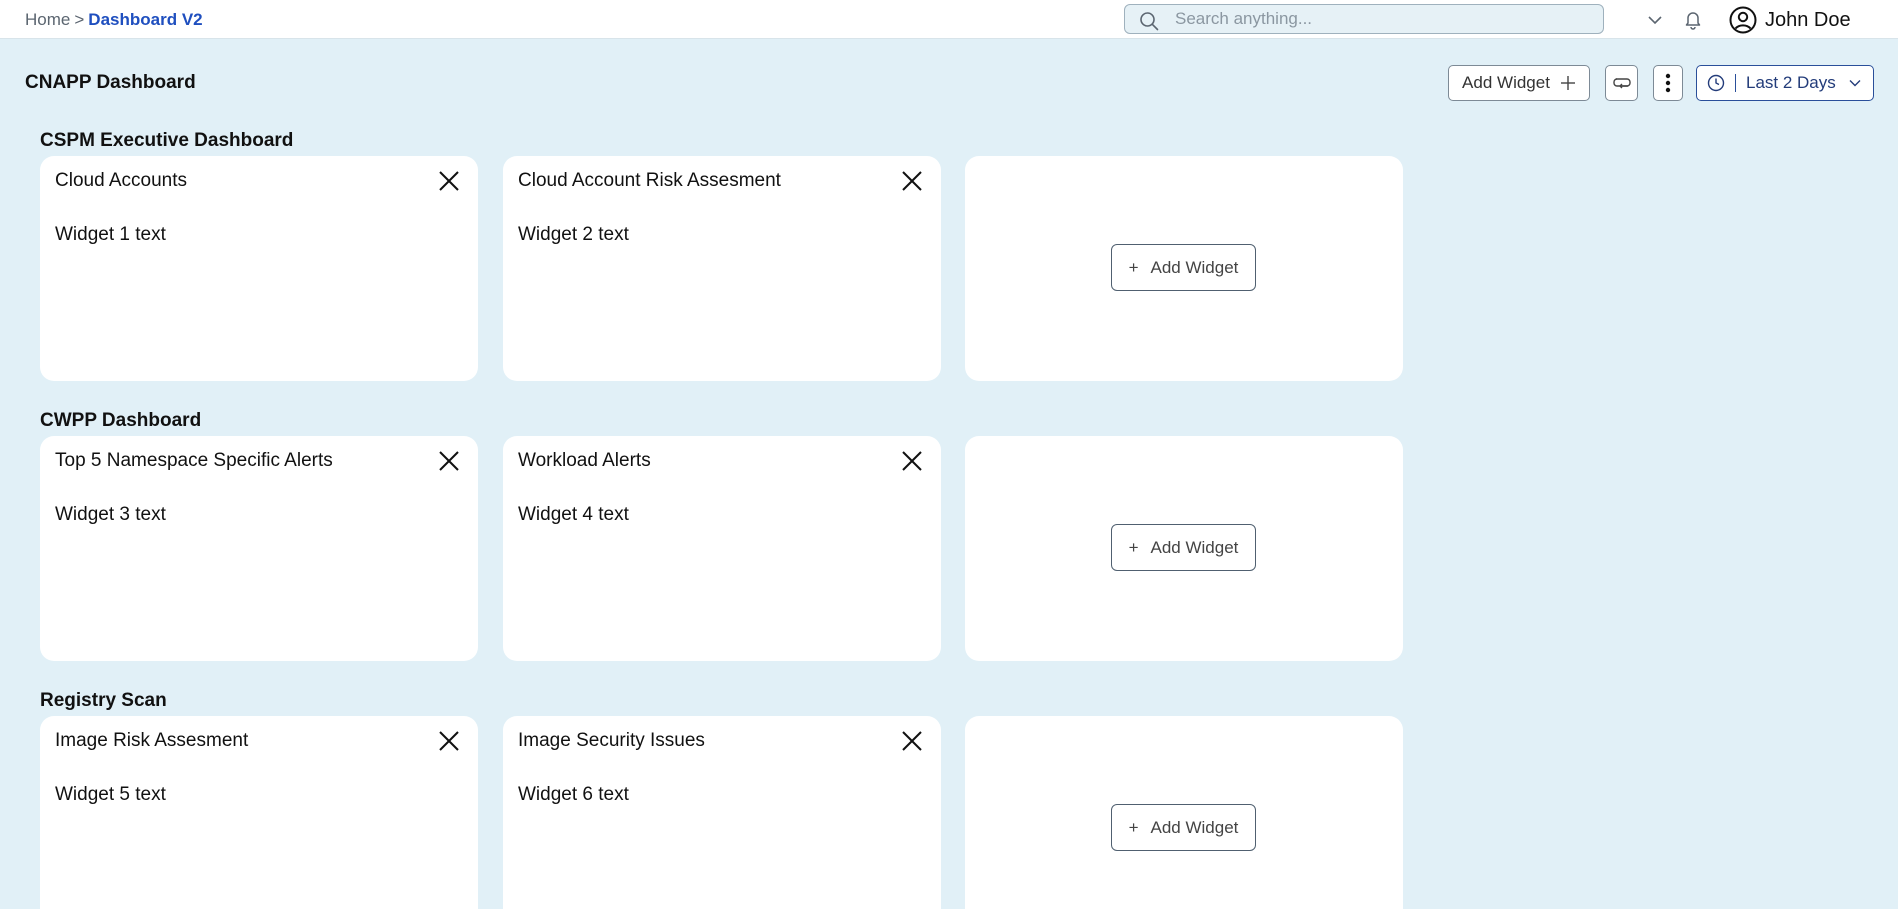 This screenshot has height=909, width=1898. I want to click on widget-text: Widget 3 text, so click(110, 514).